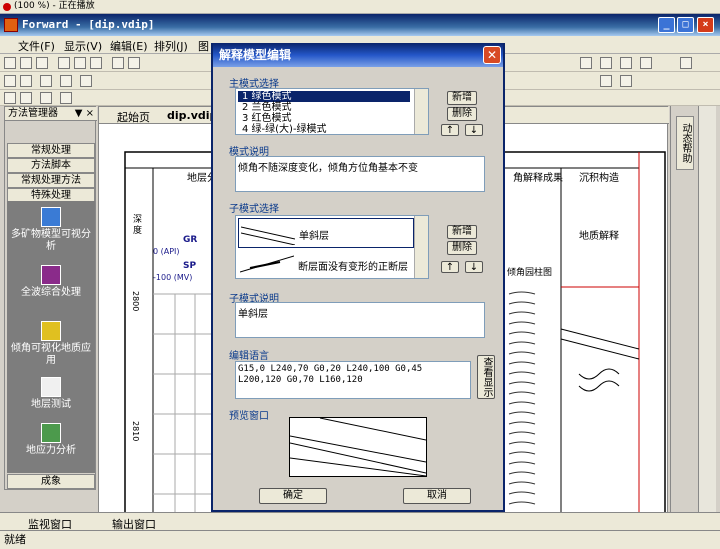  I want to click on sub-mode-list: 单斜层 断层面没有变形的正断层, so click(332, 247).